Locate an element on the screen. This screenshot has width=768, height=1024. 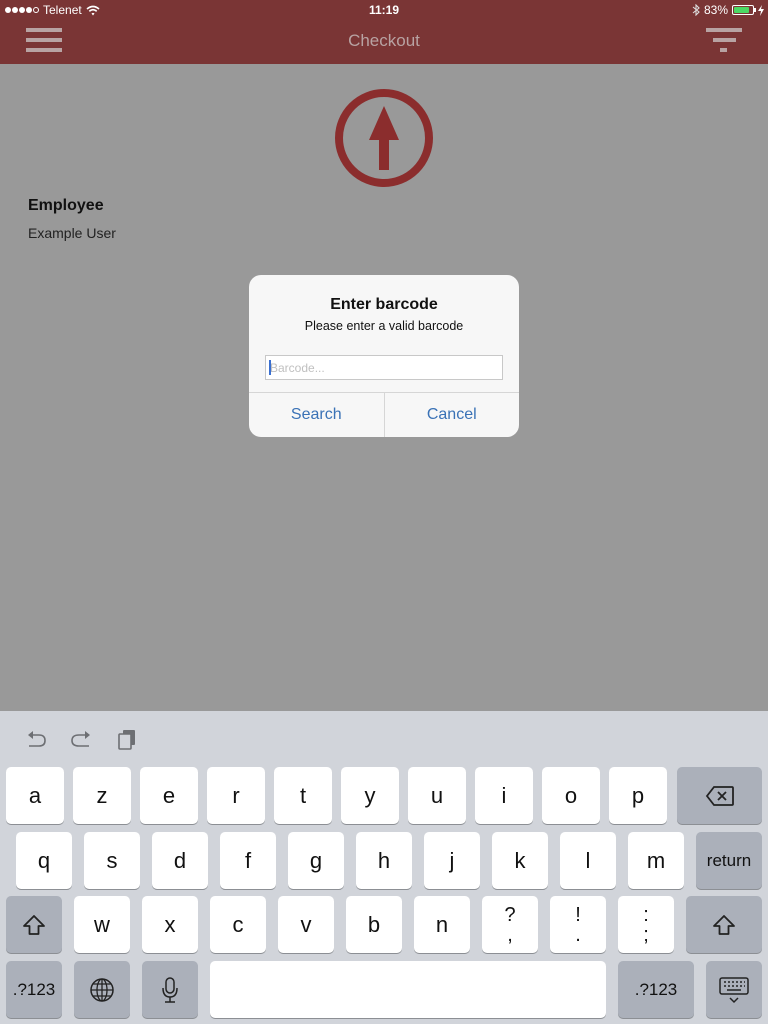
employee-value: Example User is located at coordinates (72, 233).